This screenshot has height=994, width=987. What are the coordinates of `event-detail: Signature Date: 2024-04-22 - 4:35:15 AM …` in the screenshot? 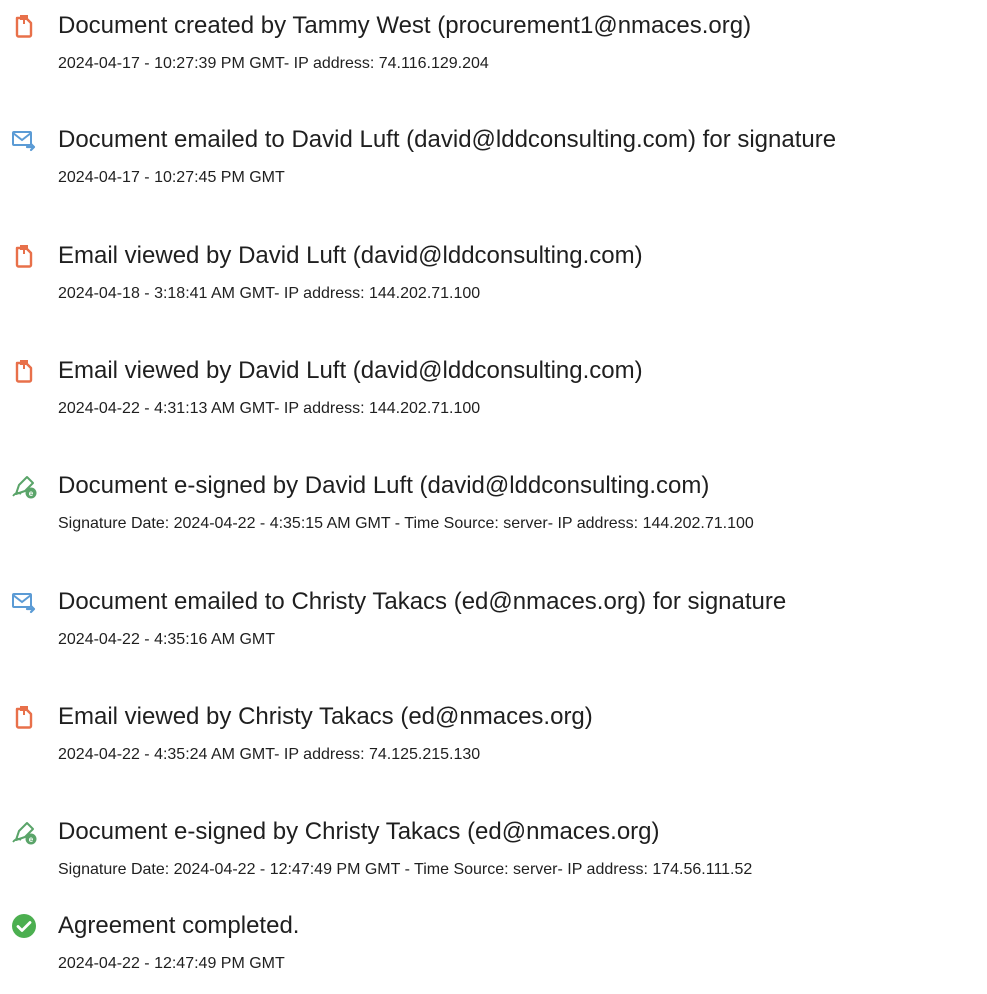 It's located at (406, 523).